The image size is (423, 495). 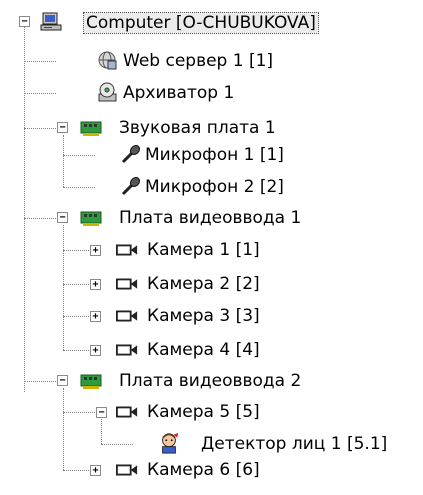 I want to click on tree-node-camera-5: − Камера 5 [5], so click(x=211, y=412).